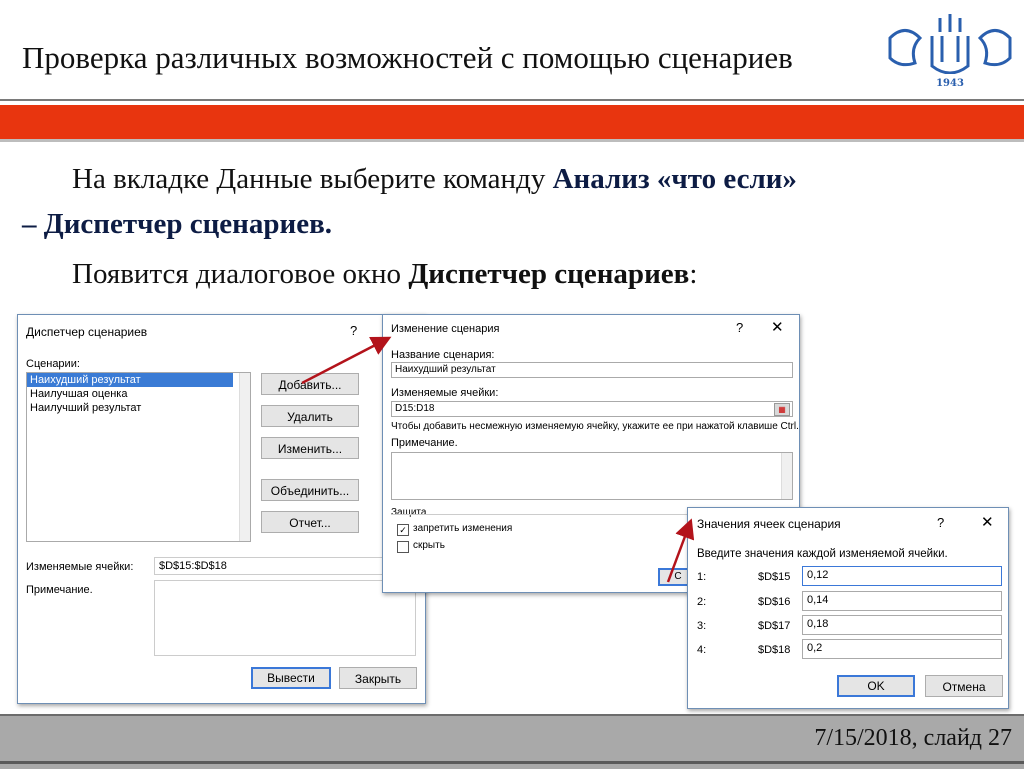 This screenshot has height=769, width=1024. What do you see at coordinates (913, 738) in the screenshot?
I see `footer-date-slide: 7/15/2018, слайд 27` at bounding box center [913, 738].